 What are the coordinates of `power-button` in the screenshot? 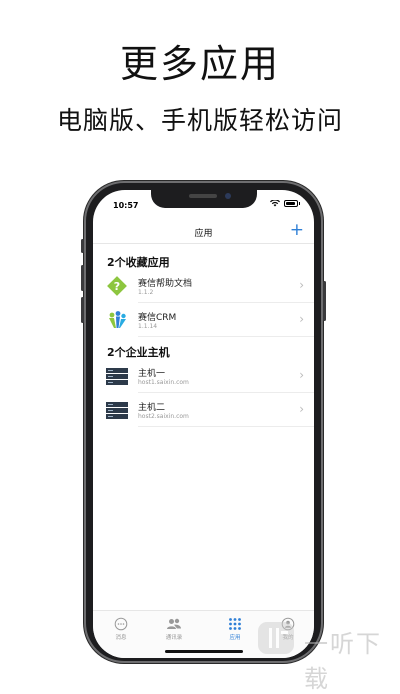 It's located at (324, 301).